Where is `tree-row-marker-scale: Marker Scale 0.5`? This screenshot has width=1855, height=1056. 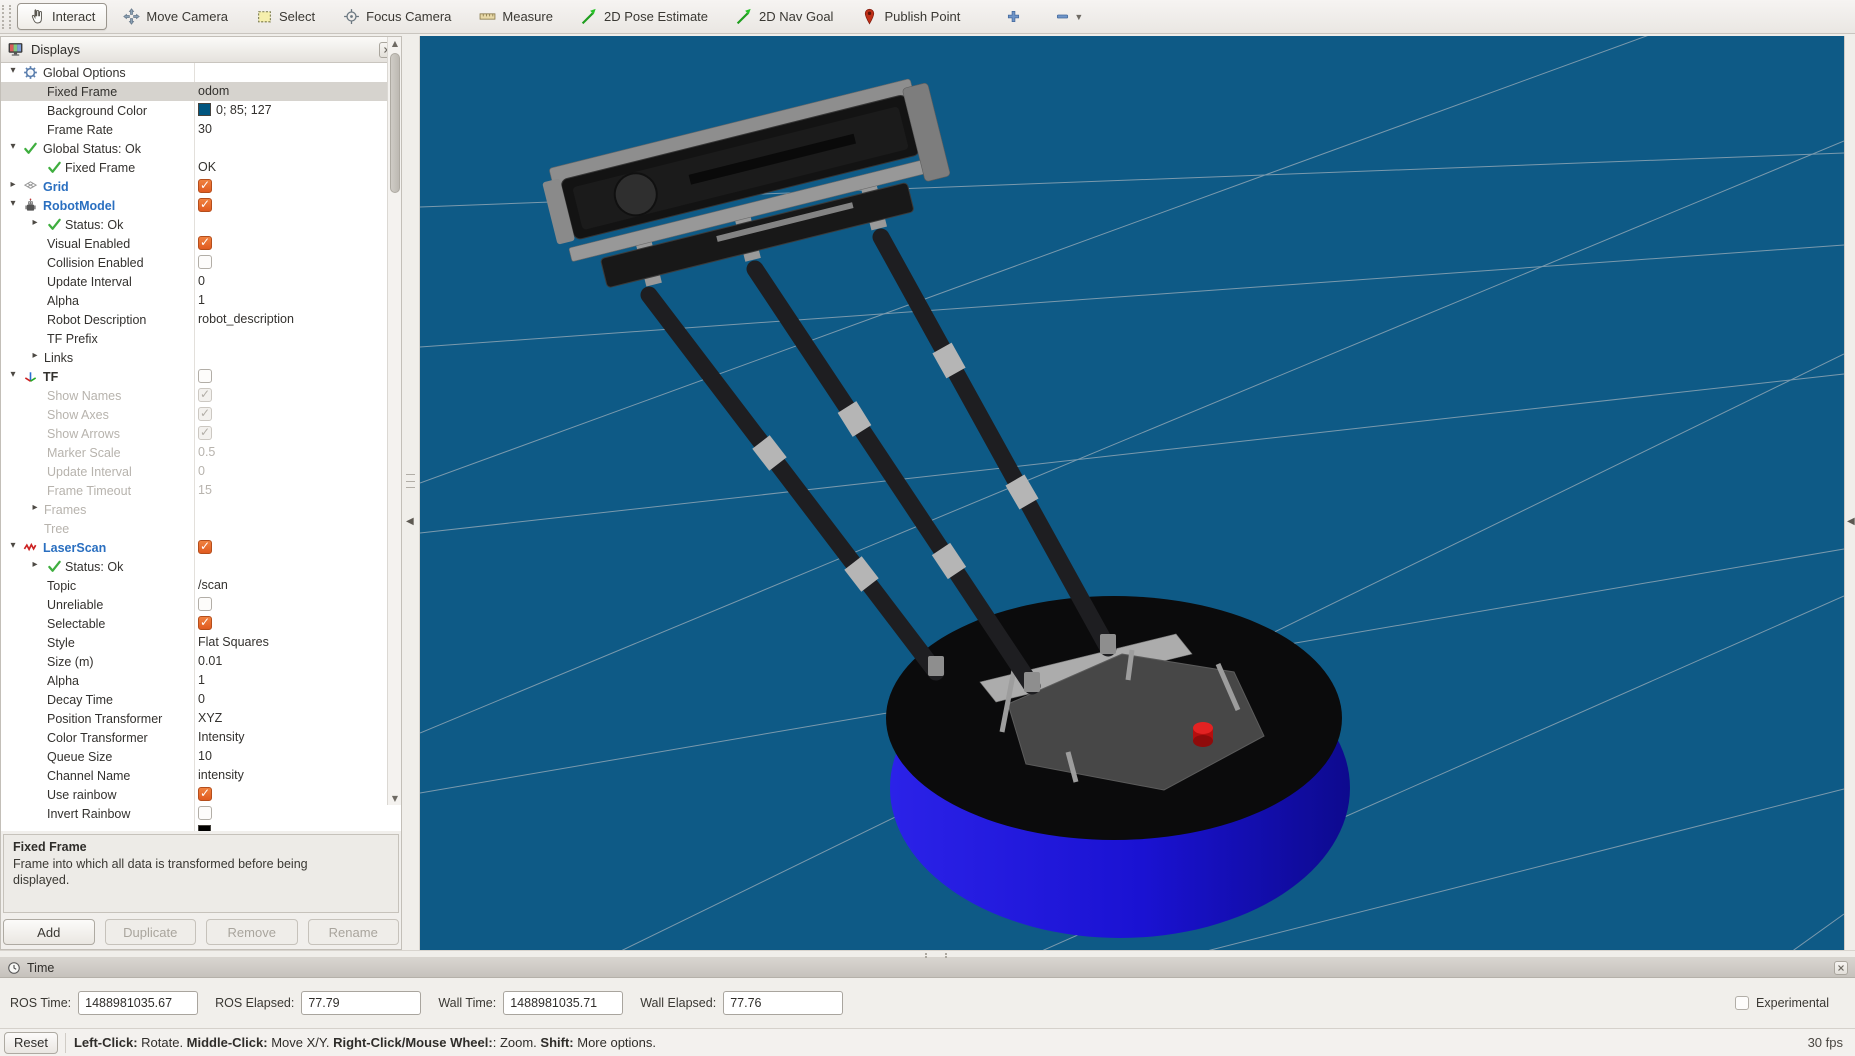
tree-row-marker-scale: Marker Scale 0.5 is located at coordinates (201, 452).